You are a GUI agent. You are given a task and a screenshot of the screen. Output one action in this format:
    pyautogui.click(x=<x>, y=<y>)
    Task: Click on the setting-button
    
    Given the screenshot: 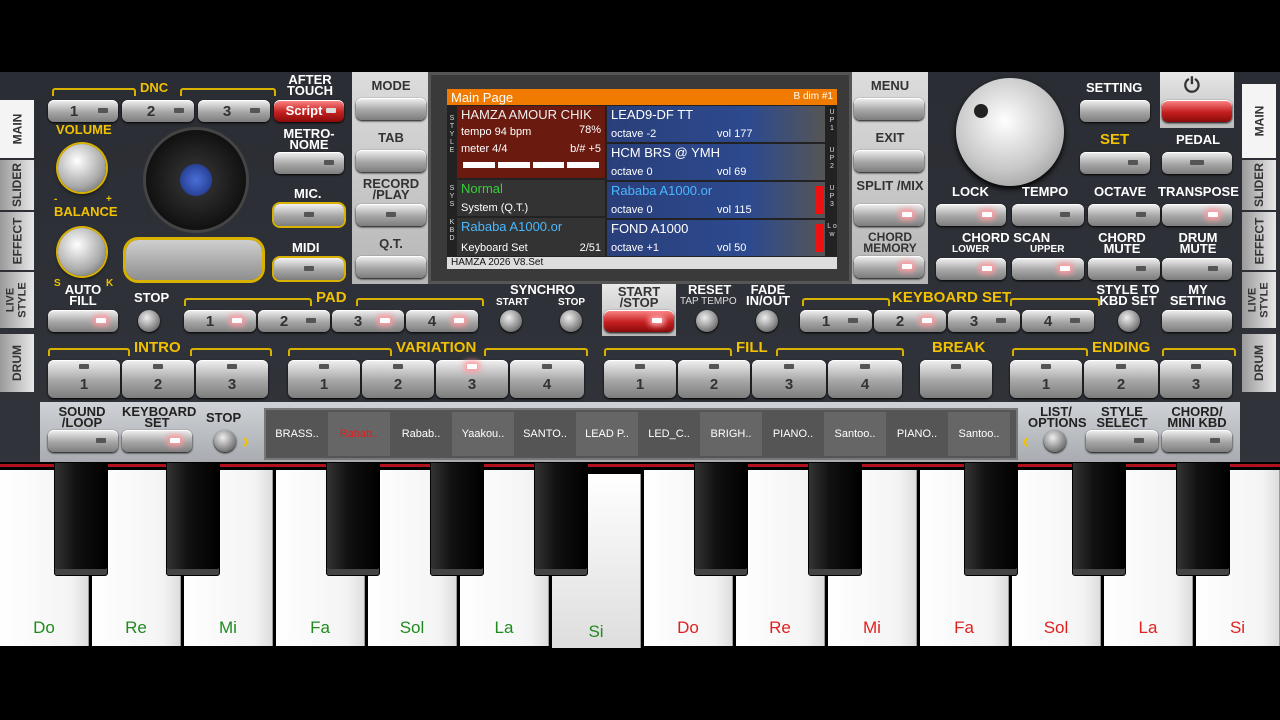 What is the action you would take?
    pyautogui.click(x=1115, y=111)
    